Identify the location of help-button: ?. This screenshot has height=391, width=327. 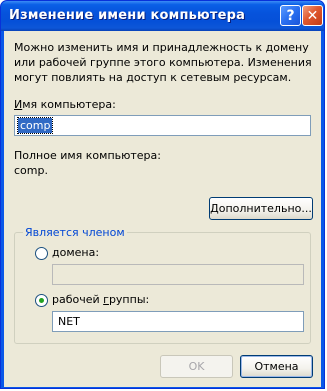
(290, 15).